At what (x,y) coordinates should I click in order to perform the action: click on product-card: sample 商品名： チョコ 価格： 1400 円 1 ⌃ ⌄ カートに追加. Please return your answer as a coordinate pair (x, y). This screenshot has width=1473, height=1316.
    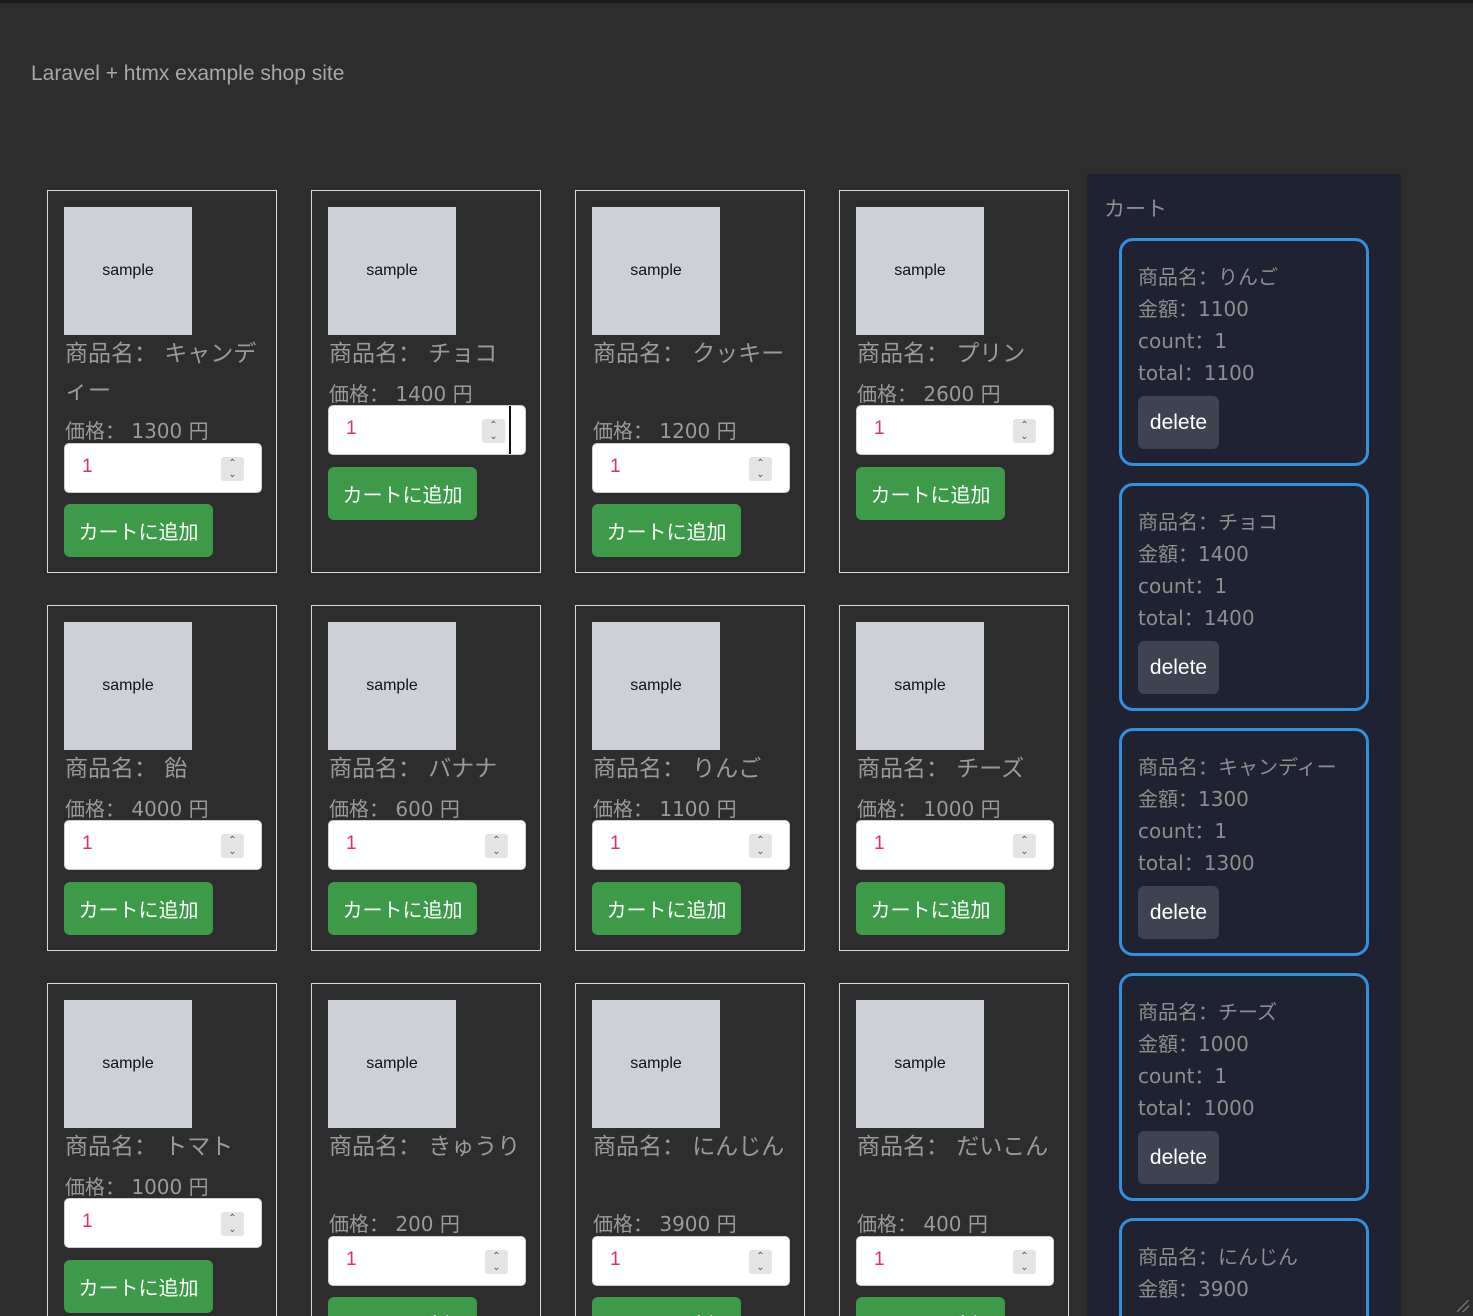
    Looking at the image, I should click on (426, 381).